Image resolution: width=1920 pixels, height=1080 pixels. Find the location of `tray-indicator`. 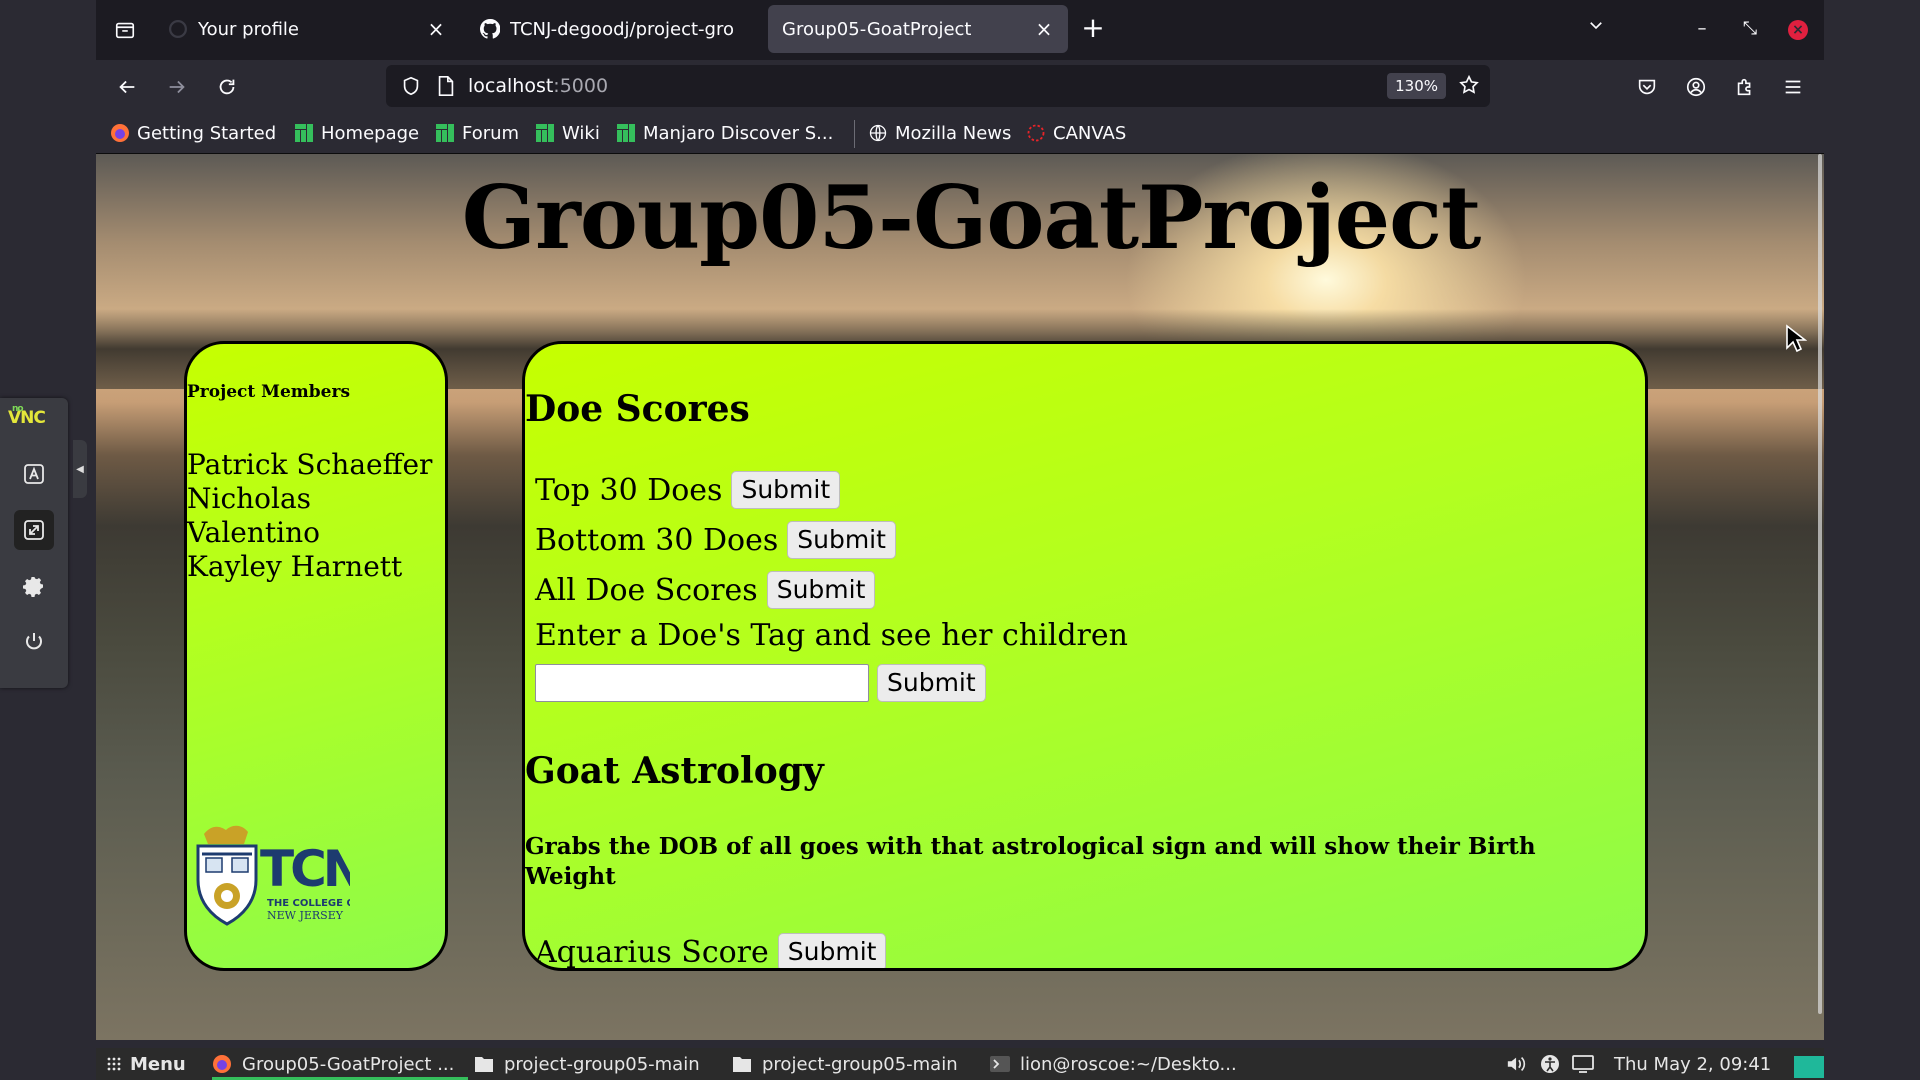

tray-indicator is located at coordinates (1809, 1067).